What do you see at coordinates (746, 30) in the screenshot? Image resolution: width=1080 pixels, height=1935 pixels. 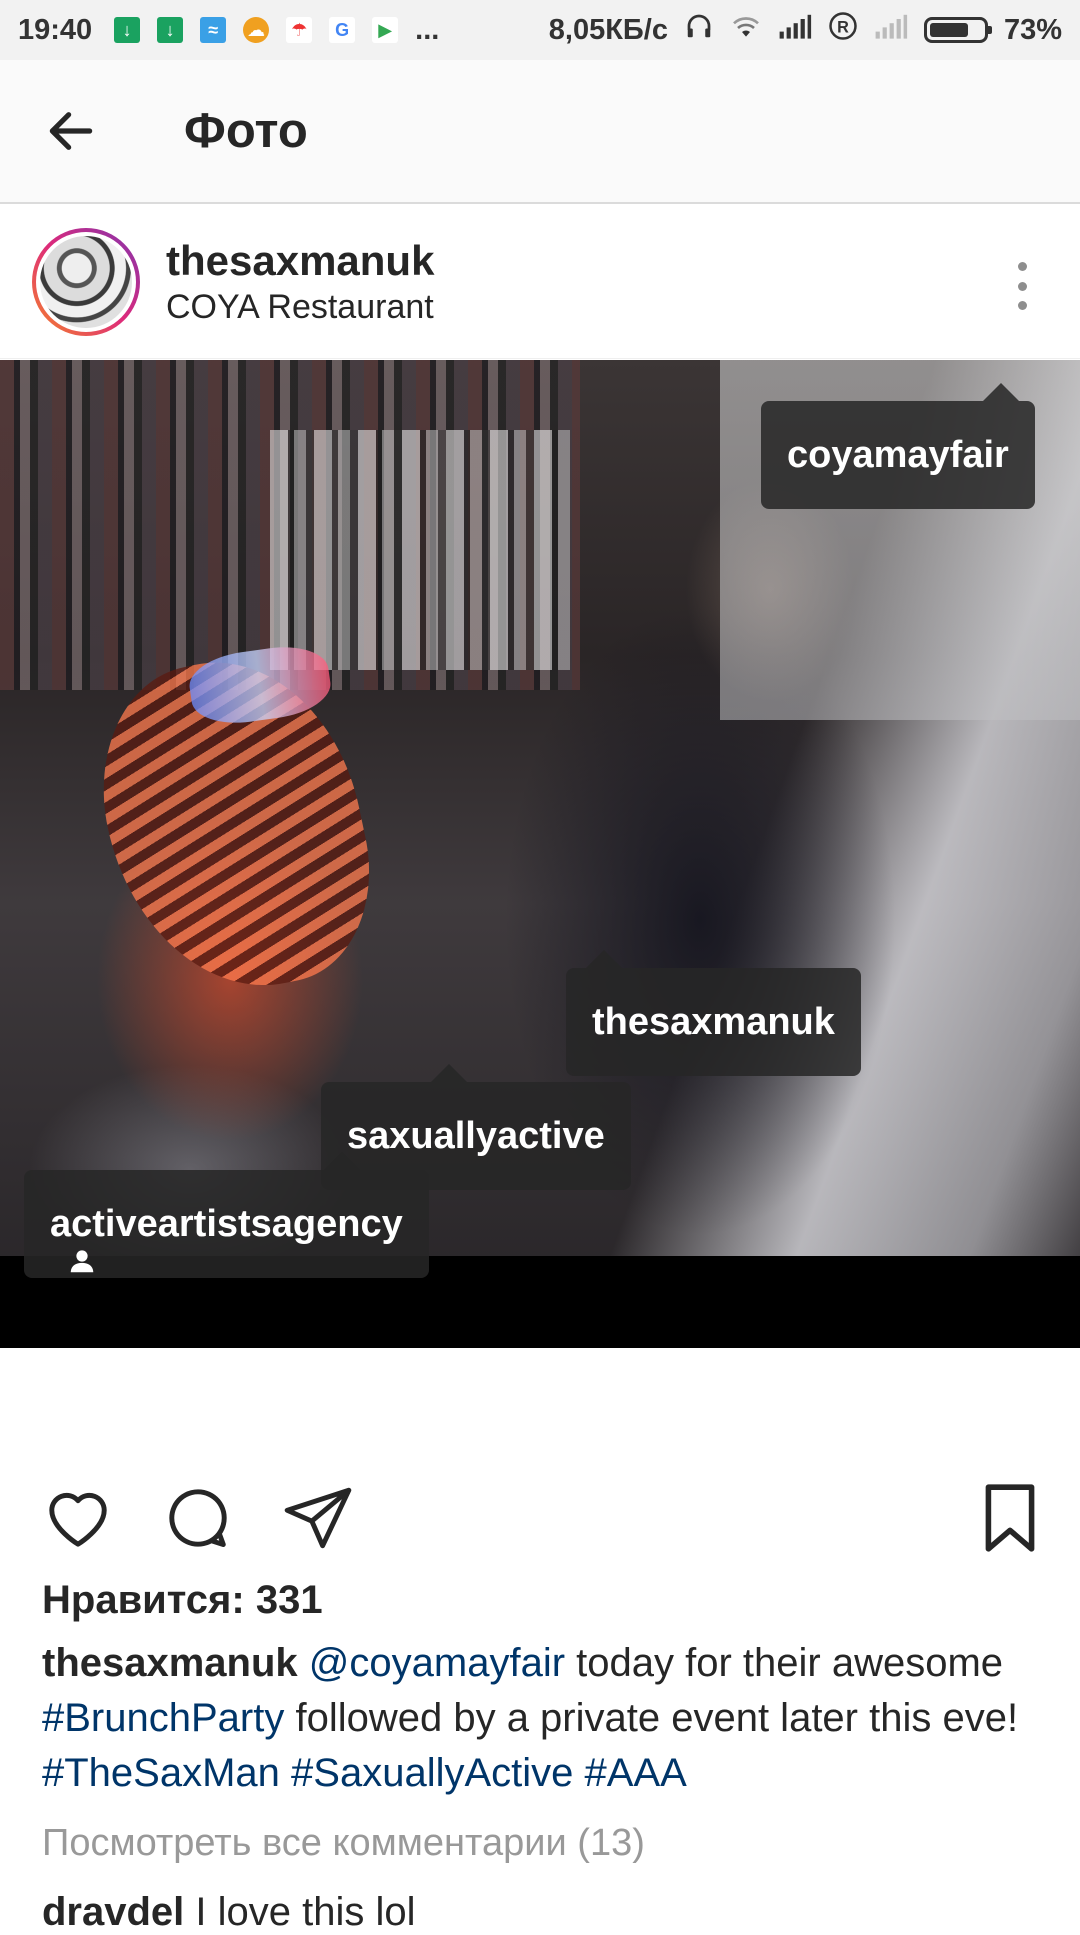 I see `wifi-icon` at bounding box center [746, 30].